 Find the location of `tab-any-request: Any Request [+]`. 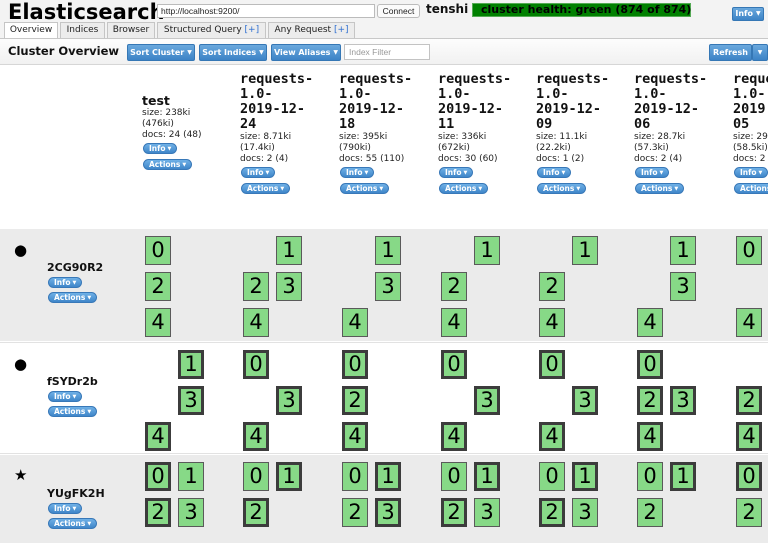

tab-any-request: Any Request [+] is located at coordinates (311, 30).